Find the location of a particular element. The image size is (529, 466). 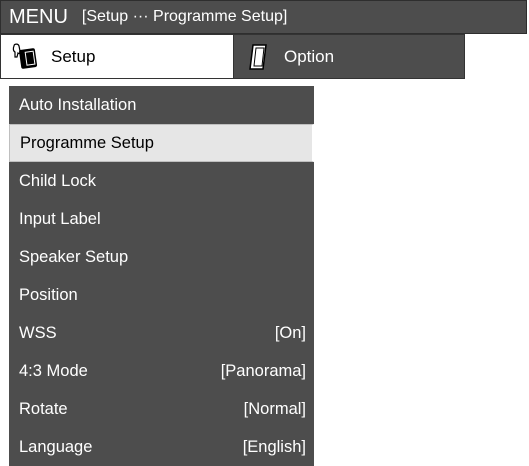

item-label: Position is located at coordinates (48, 294).